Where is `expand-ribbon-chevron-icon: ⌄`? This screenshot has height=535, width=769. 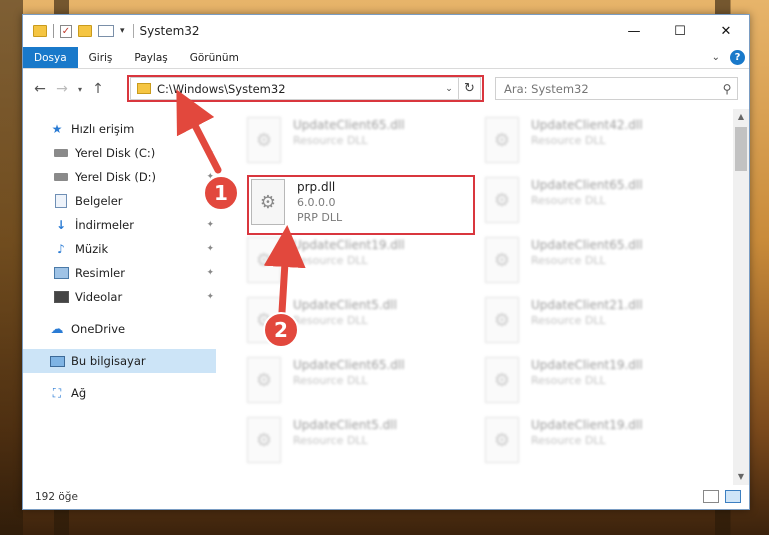
expand-ribbon-chevron-icon: ⌄ is located at coordinates (716, 57).